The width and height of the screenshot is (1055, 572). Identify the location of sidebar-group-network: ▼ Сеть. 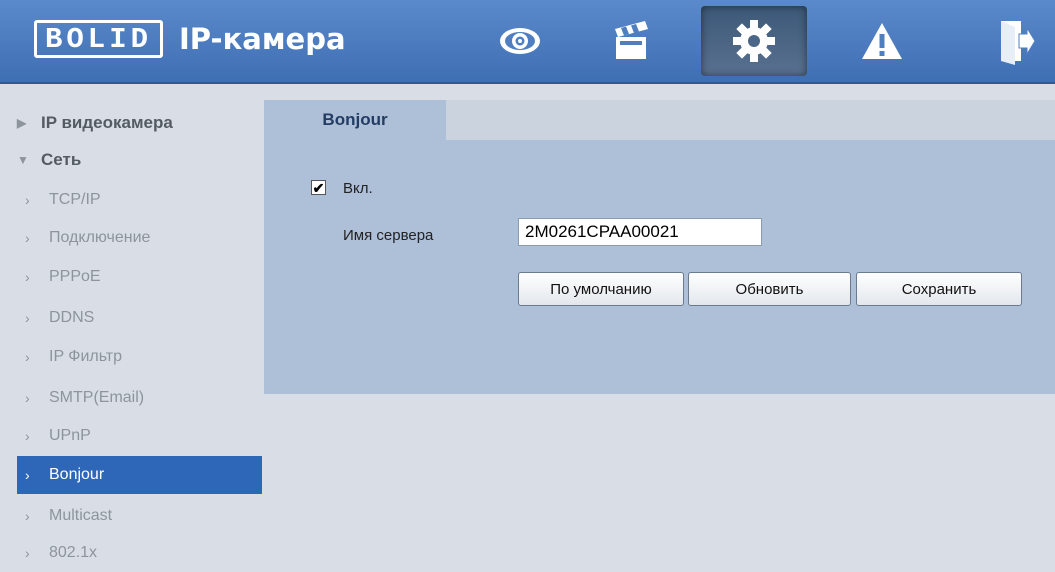
(139, 160).